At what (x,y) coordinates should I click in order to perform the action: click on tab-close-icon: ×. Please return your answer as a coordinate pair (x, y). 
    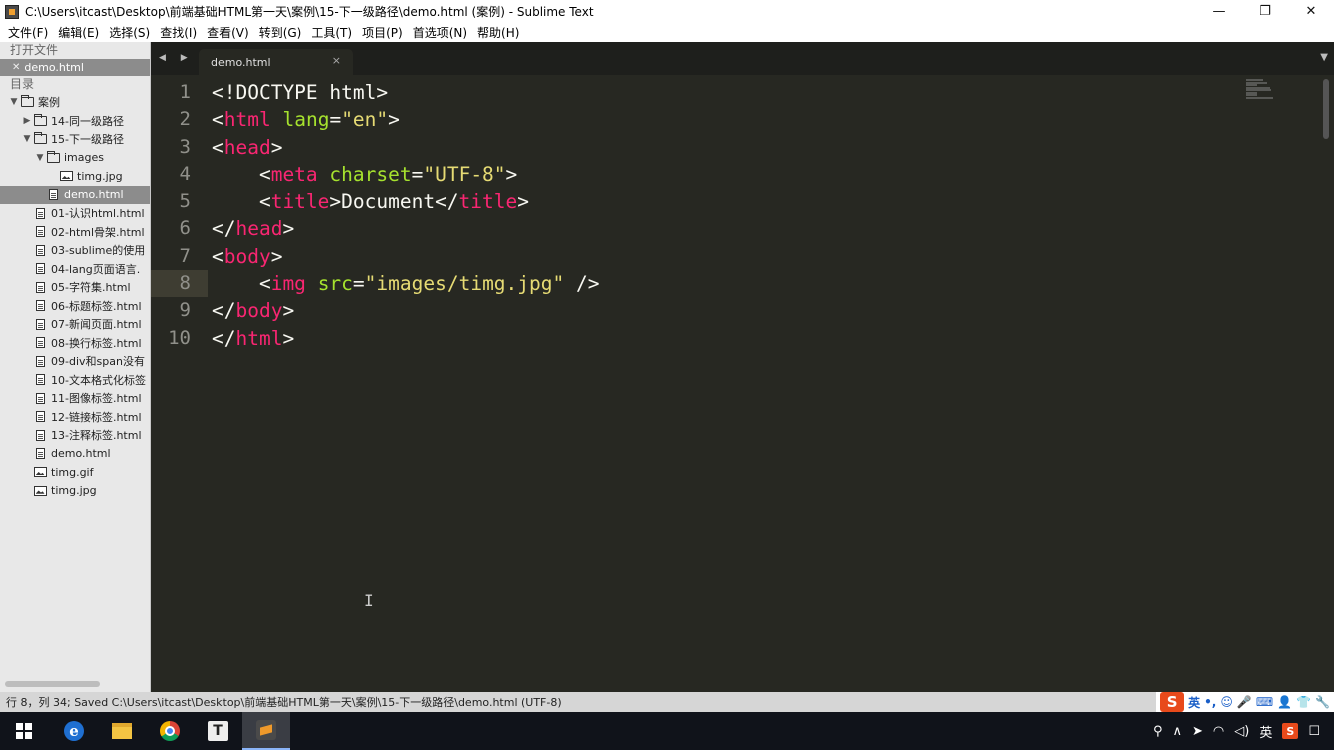
    Looking at the image, I should click on (336, 60).